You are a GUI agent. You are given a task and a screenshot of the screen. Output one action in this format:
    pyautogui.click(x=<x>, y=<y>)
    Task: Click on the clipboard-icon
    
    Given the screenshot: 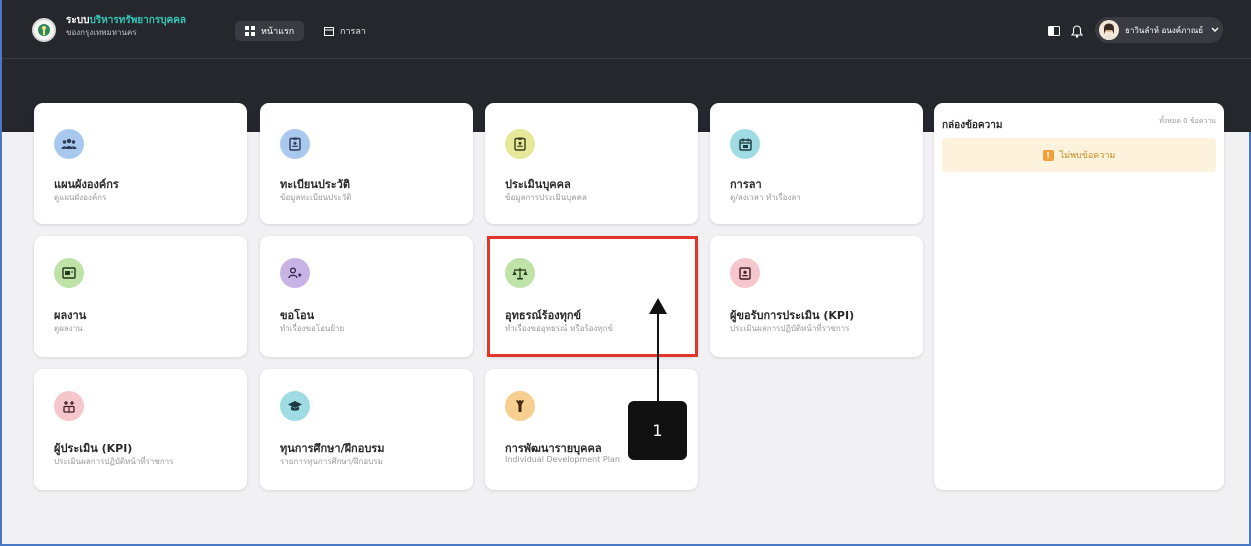 What is the action you would take?
    pyautogui.click(x=520, y=144)
    